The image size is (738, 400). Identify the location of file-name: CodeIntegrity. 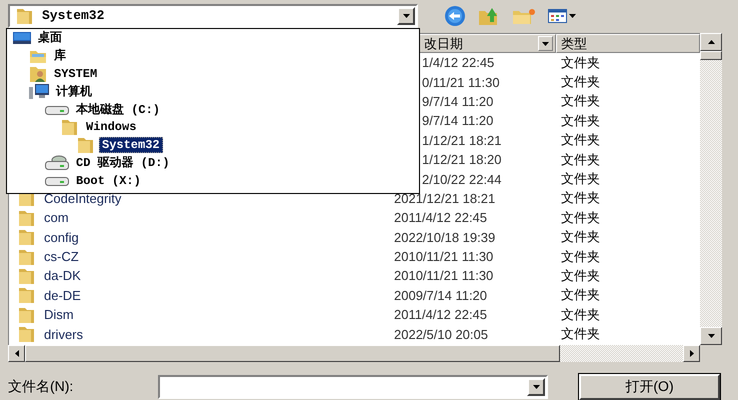
(83, 198).